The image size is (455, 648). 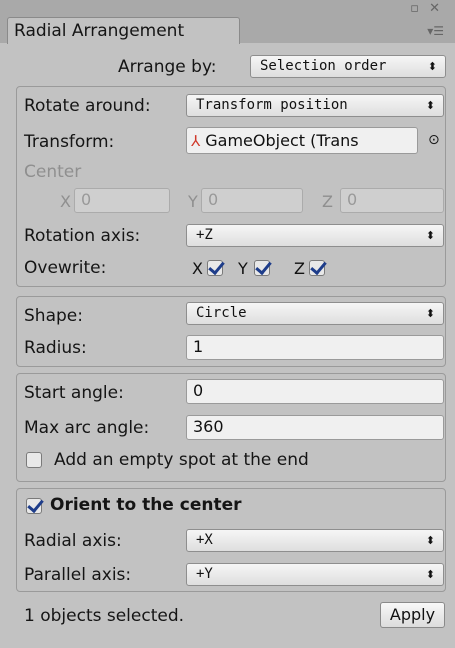 What do you see at coordinates (69, 142) in the screenshot?
I see `transform-label: Transform:` at bounding box center [69, 142].